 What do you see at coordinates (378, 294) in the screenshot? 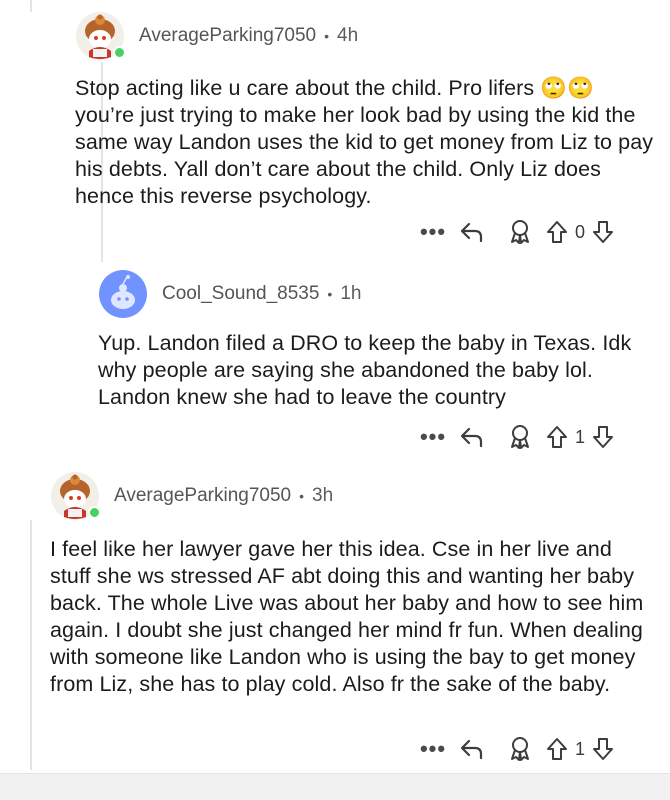
I see `comment-header: Cool_Sound_8535 • 1h` at bounding box center [378, 294].